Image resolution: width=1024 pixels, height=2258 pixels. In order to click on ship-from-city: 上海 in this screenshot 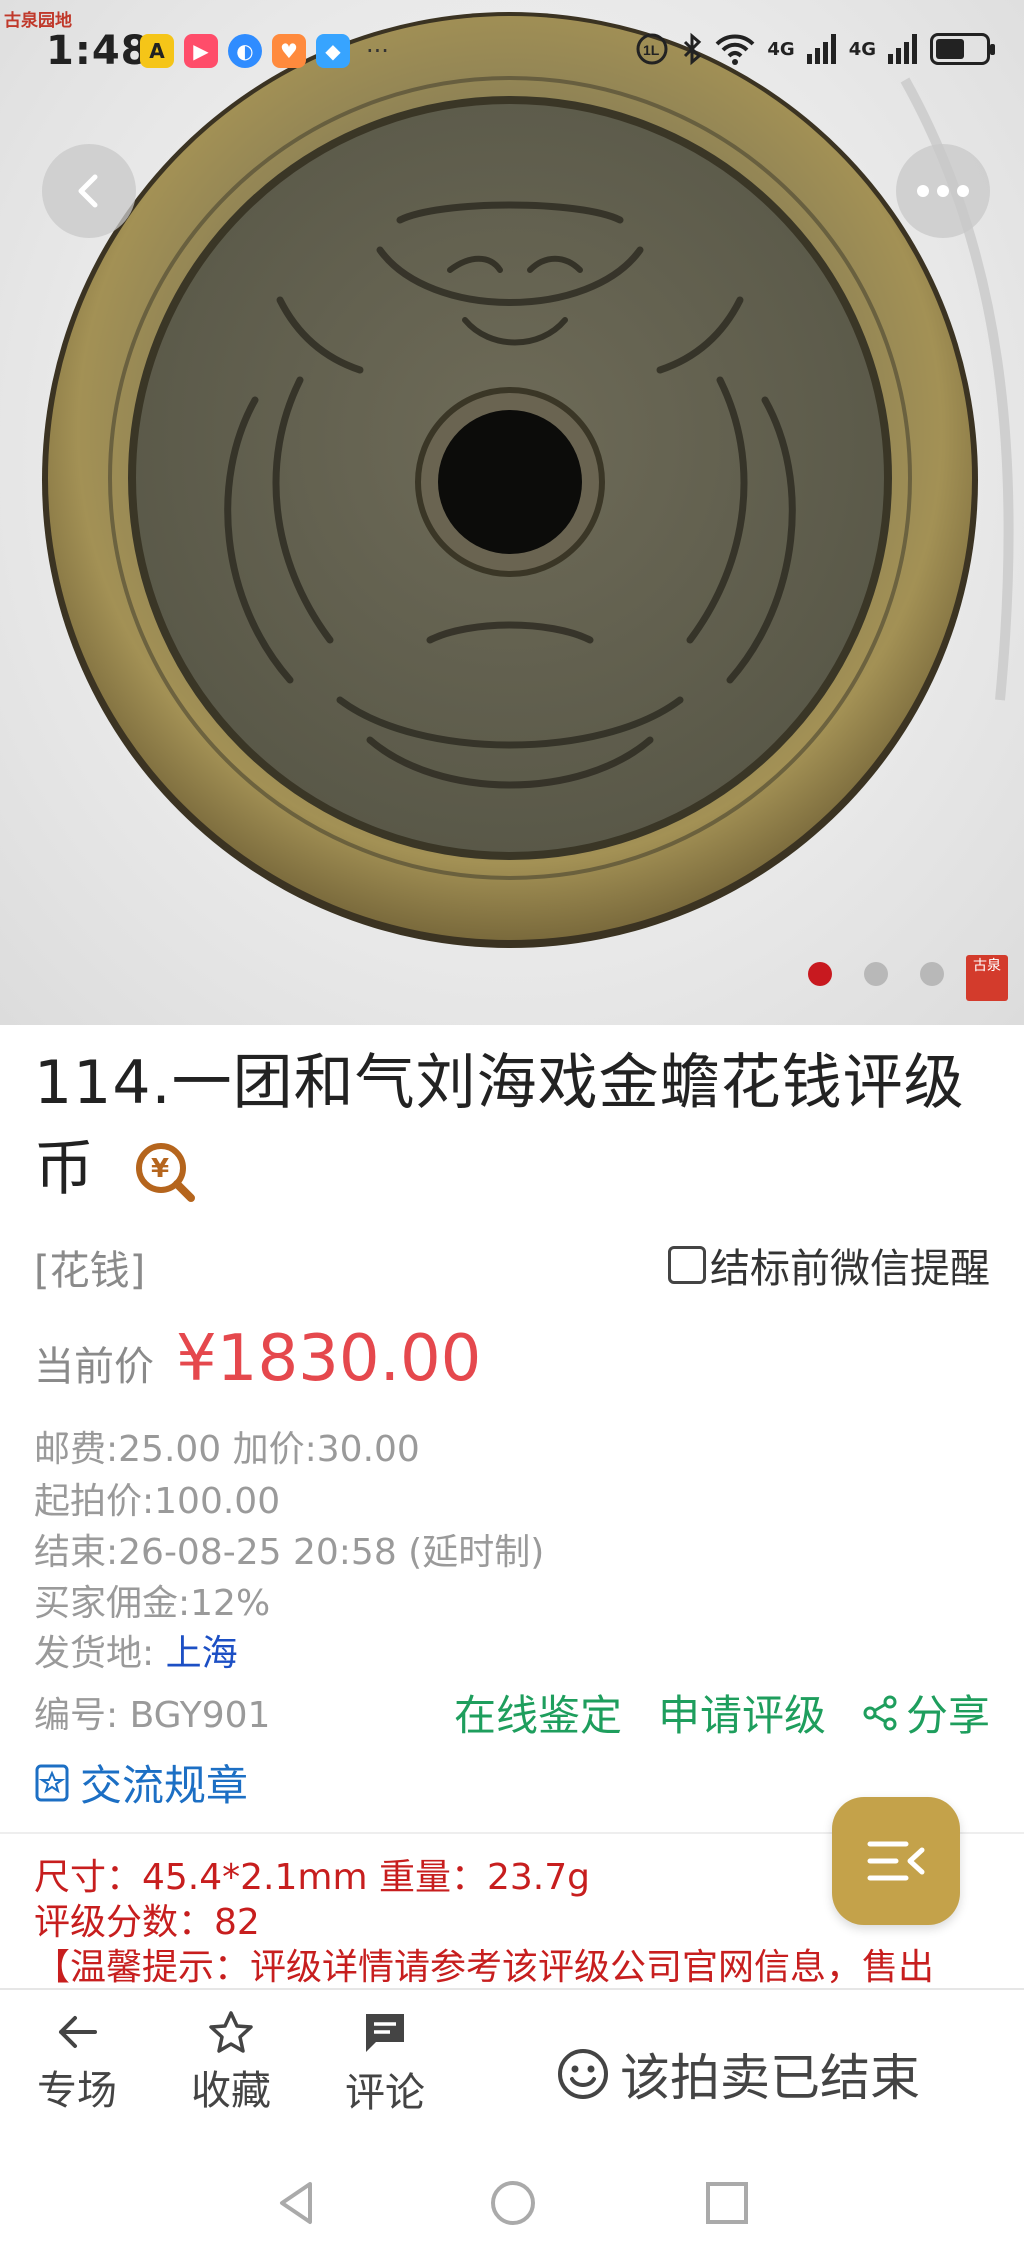, I will do `click(202, 1653)`.